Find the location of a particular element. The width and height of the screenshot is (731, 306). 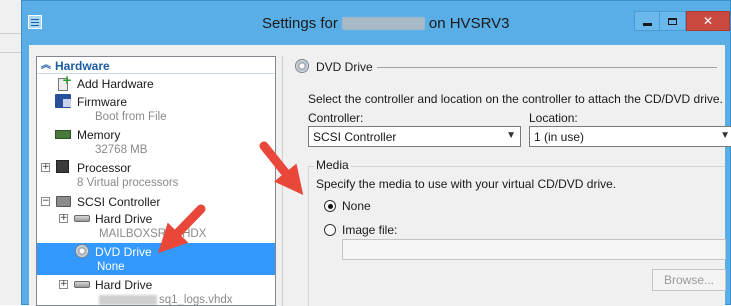

scsi-controller-icon is located at coordinates (63, 201).